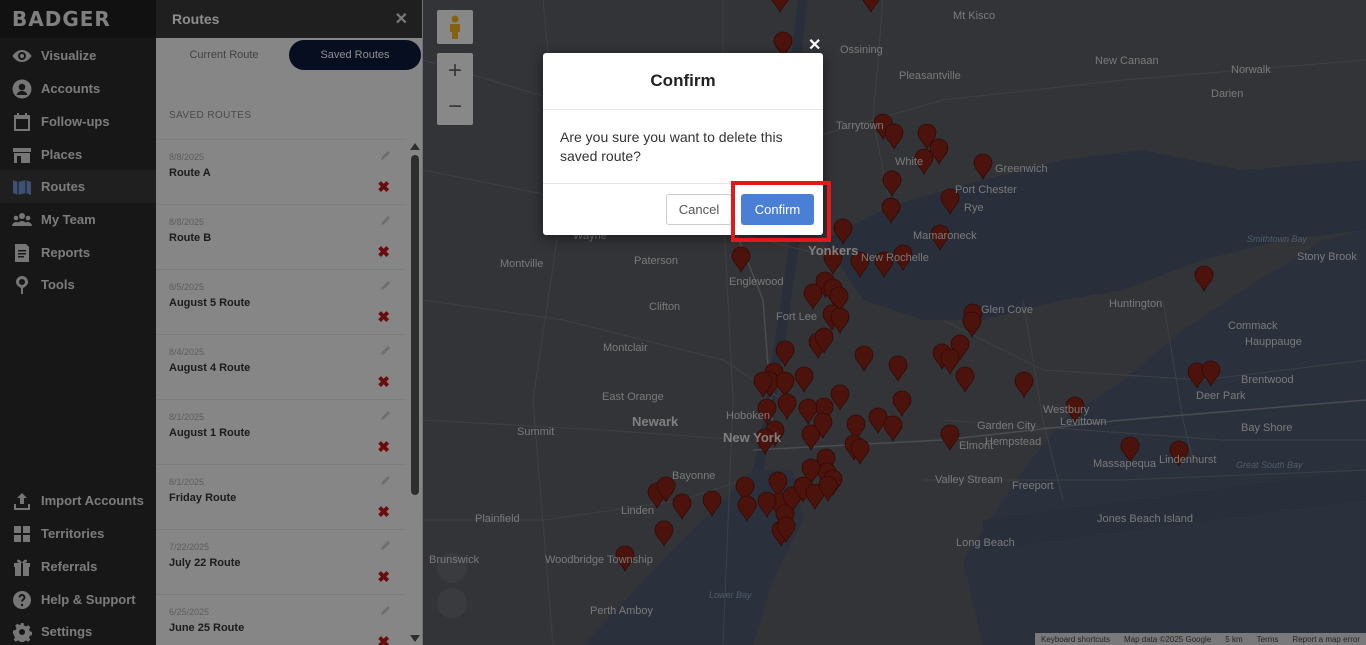 The width and height of the screenshot is (1366, 645). What do you see at coordinates (699, 209) in the screenshot?
I see `cancel-button: Cancel` at bounding box center [699, 209].